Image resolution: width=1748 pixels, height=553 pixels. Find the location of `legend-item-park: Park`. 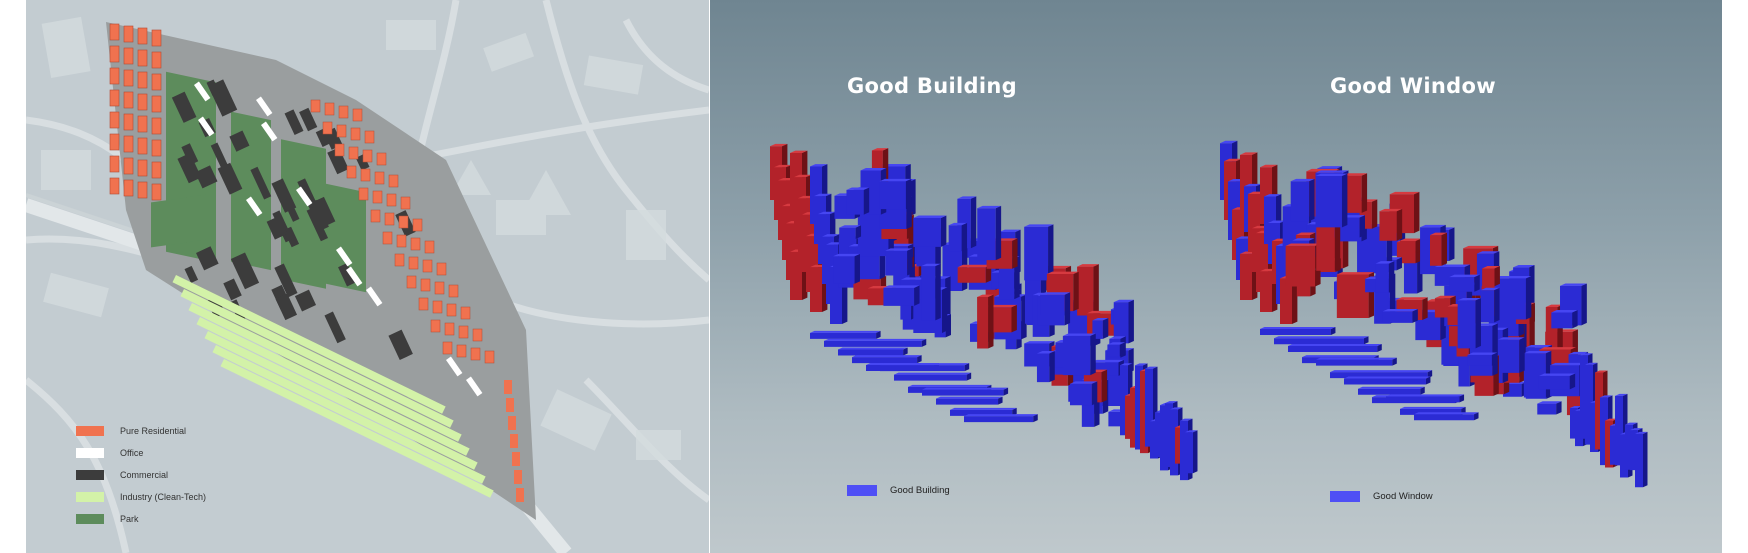

legend-item-park: Park is located at coordinates (141, 519).